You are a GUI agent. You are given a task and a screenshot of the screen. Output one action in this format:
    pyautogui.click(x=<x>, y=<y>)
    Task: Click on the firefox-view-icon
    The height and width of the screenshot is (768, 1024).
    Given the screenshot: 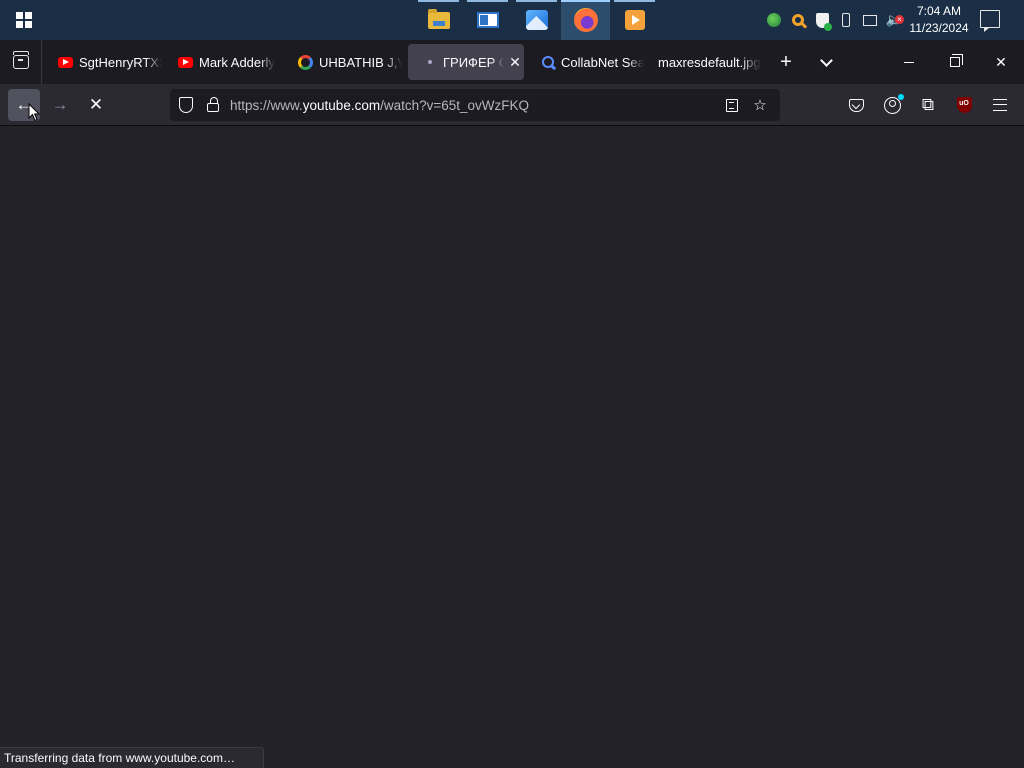 What is the action you would take?
    pyautogui.click(x=20, y=60)
    